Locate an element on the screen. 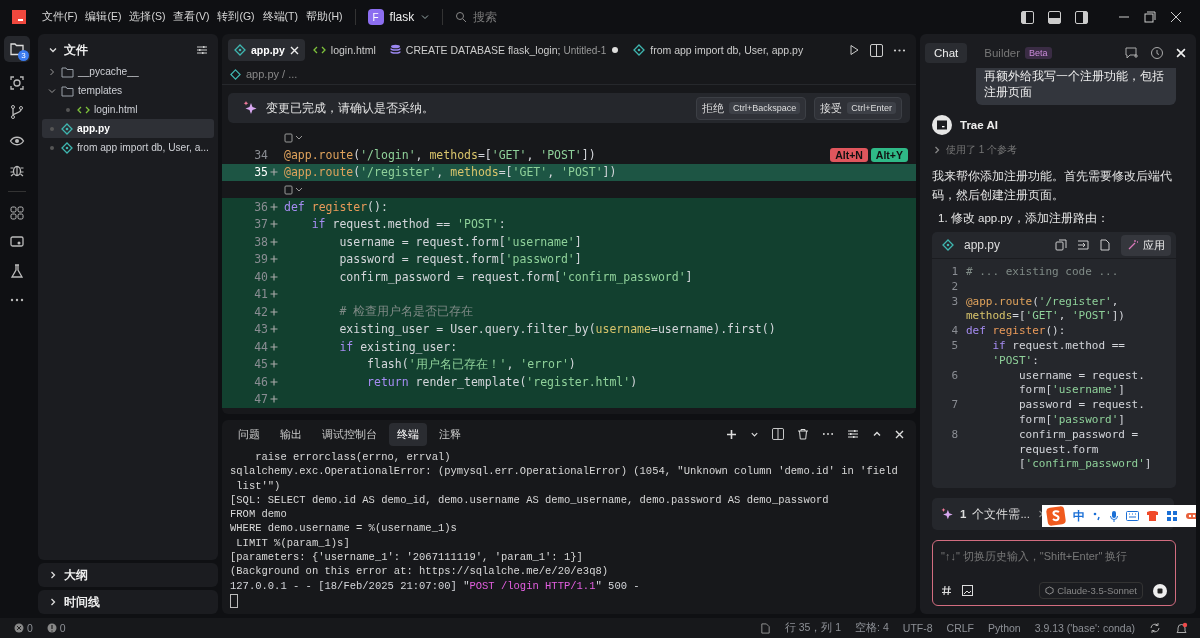  status-item: 行 35，列 1 is located at coordinates (813, 628).